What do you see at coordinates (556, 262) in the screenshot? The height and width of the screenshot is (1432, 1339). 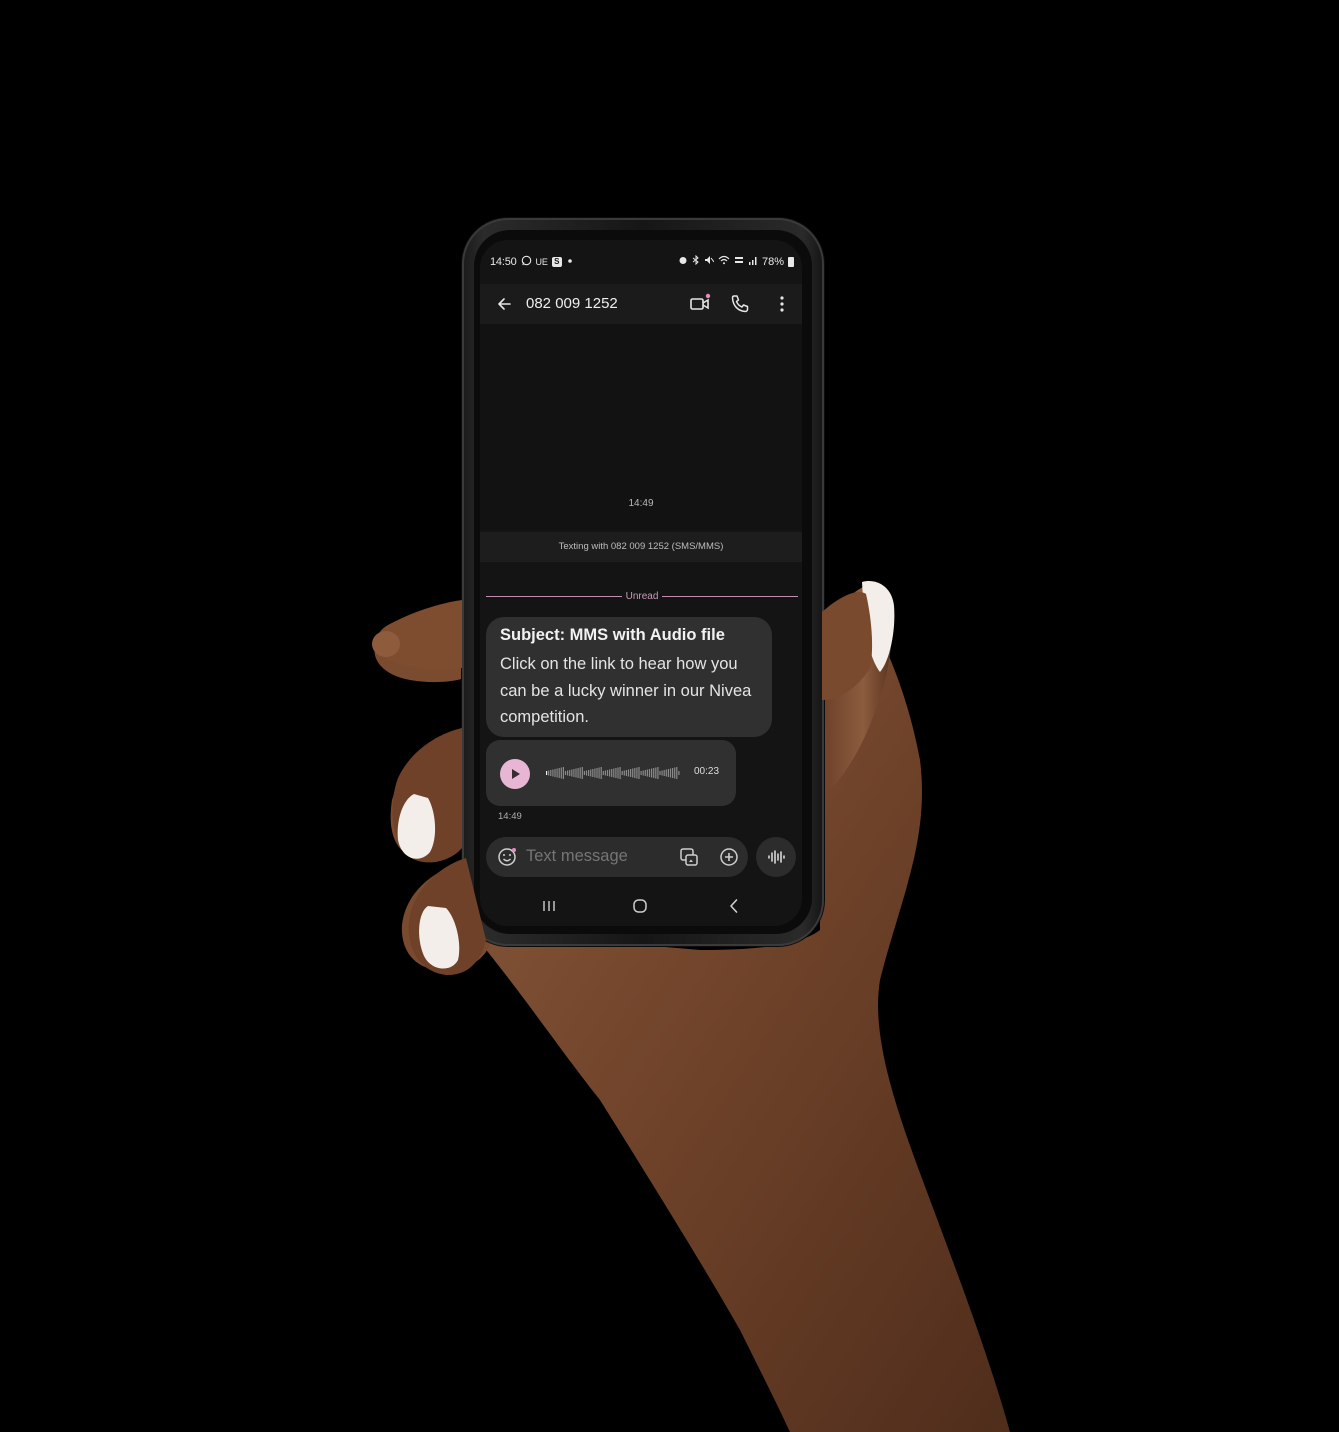 I see `s-app-icon: S` at bounding box center [556, 262].